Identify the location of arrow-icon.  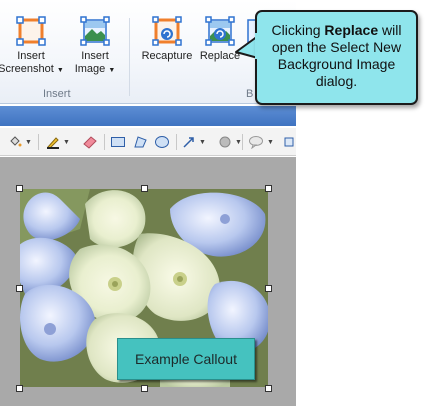
(188, 142).